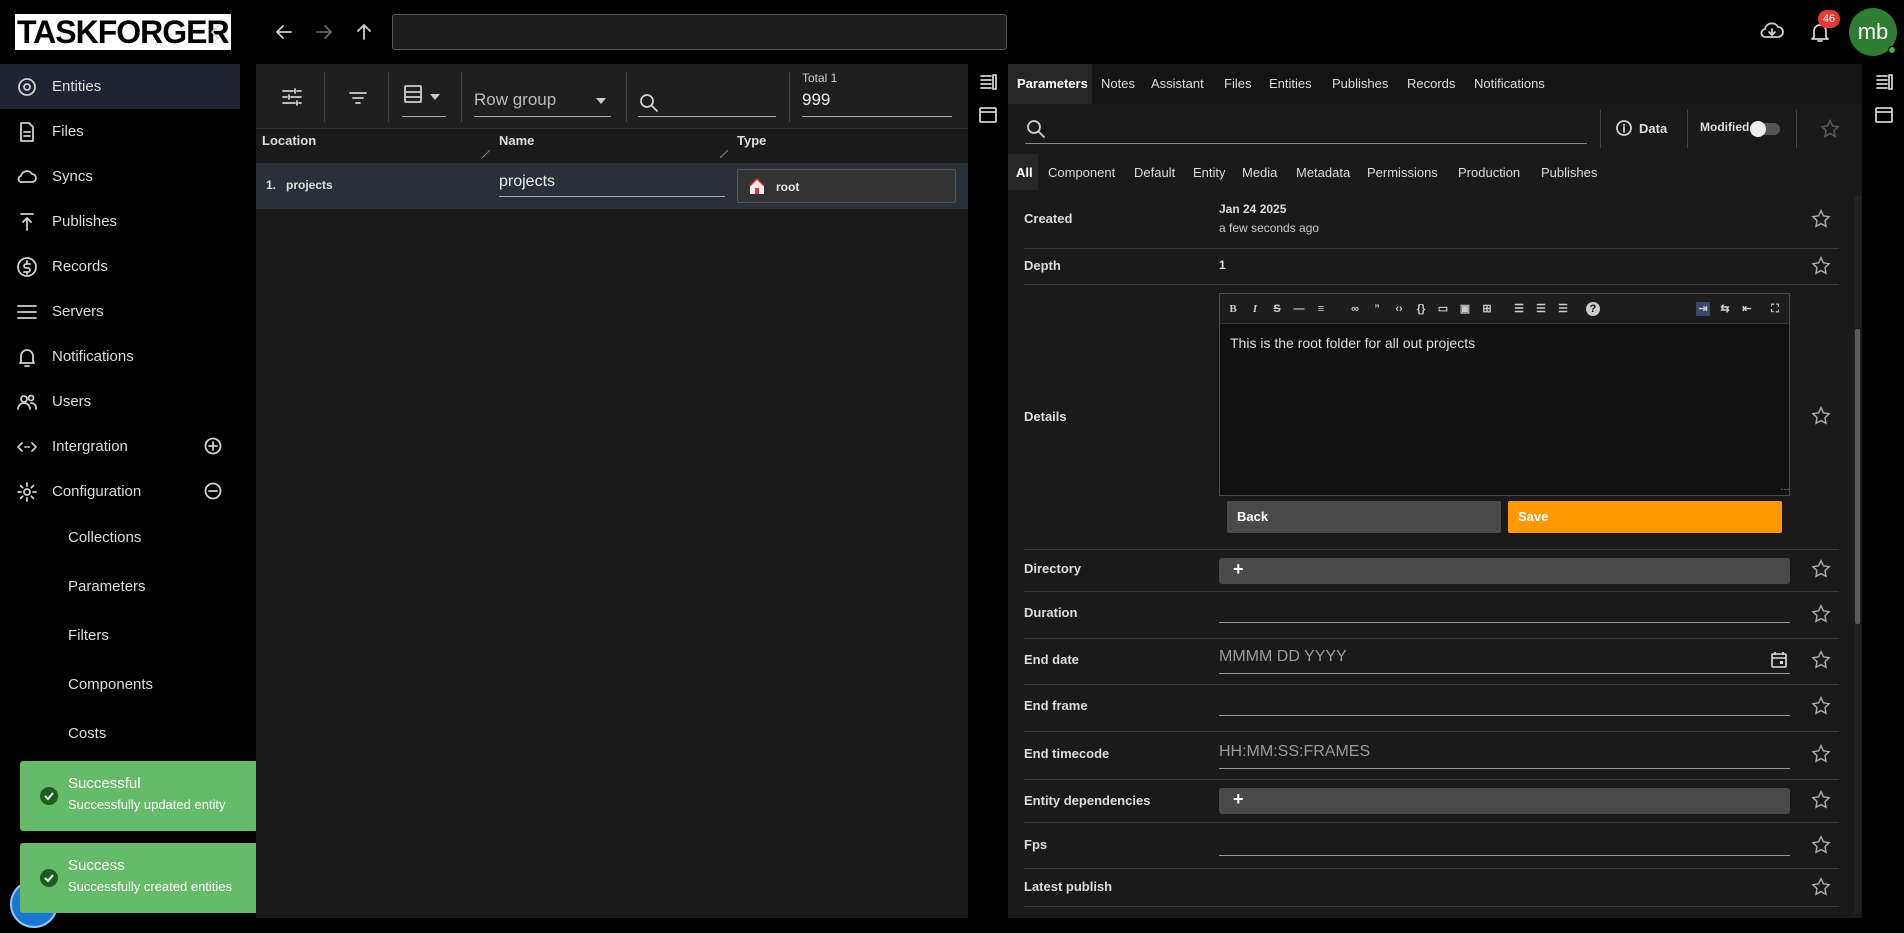 The height and width of the screenshot is (933, 1904). Describe the element at coordinates (1487, 309) in the screenshot. I see `table-icon: ⊞` at that location.